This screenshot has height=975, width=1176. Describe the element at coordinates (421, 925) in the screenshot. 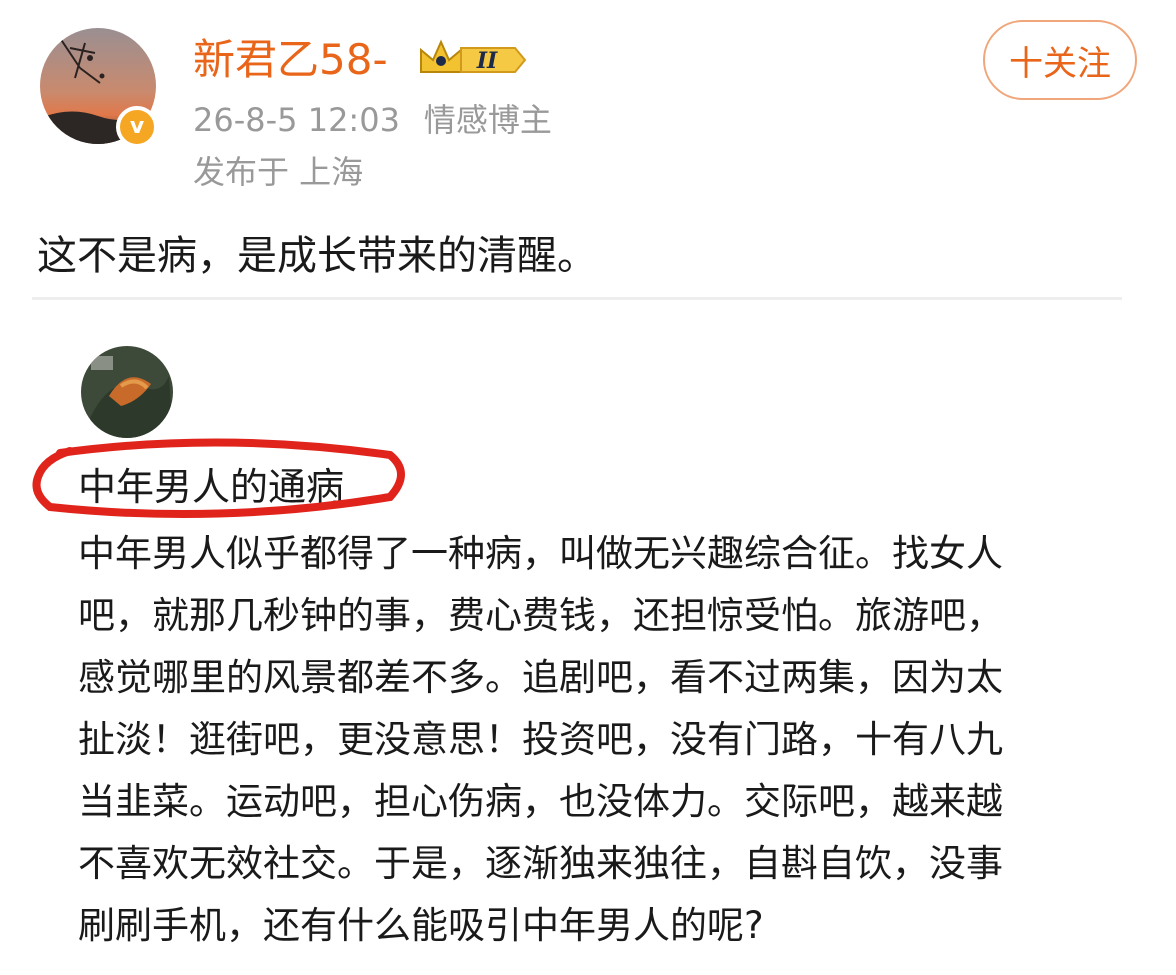

I see `body-line: 刷刷手机，还有什么能吸引中年男人的呢?` at that location.